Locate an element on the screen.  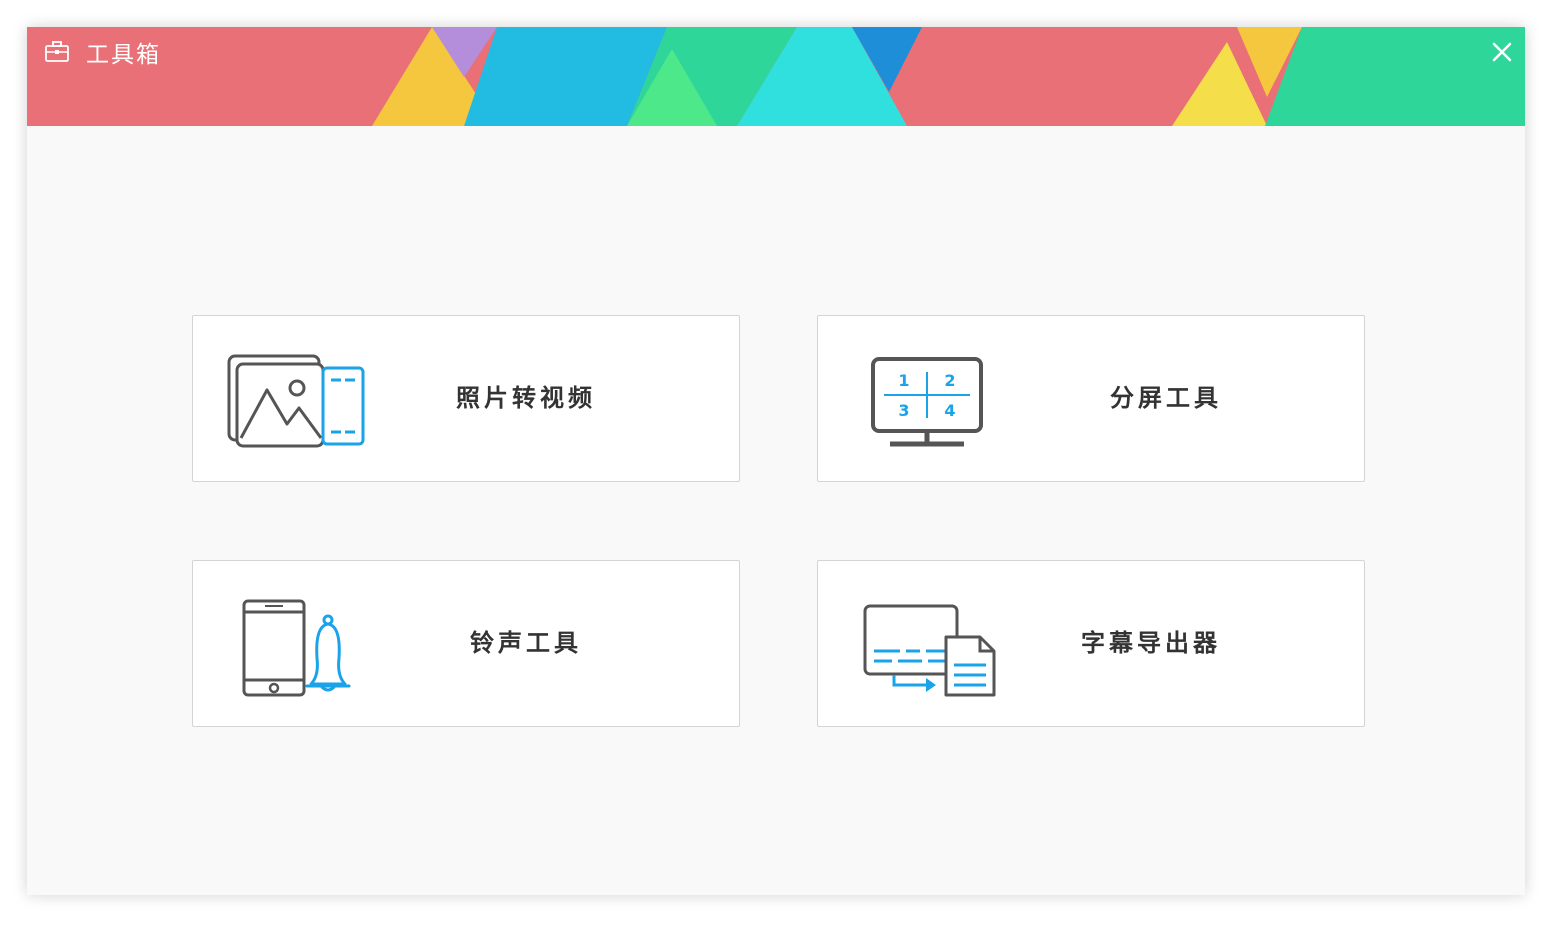
ringtone-icon is located at coordinates (296, 648).